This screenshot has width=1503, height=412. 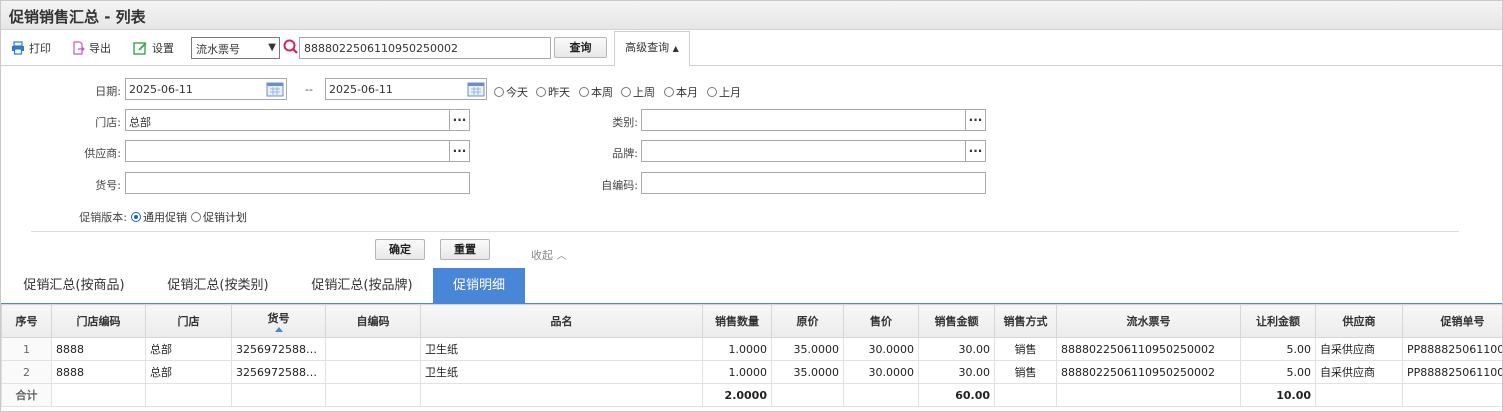 What do you see at coordinates (362, 286) in the screenshot?
I see `tab-summary-by-brand: 促销汇总(按品牌)` at bounding box center [362, 286].